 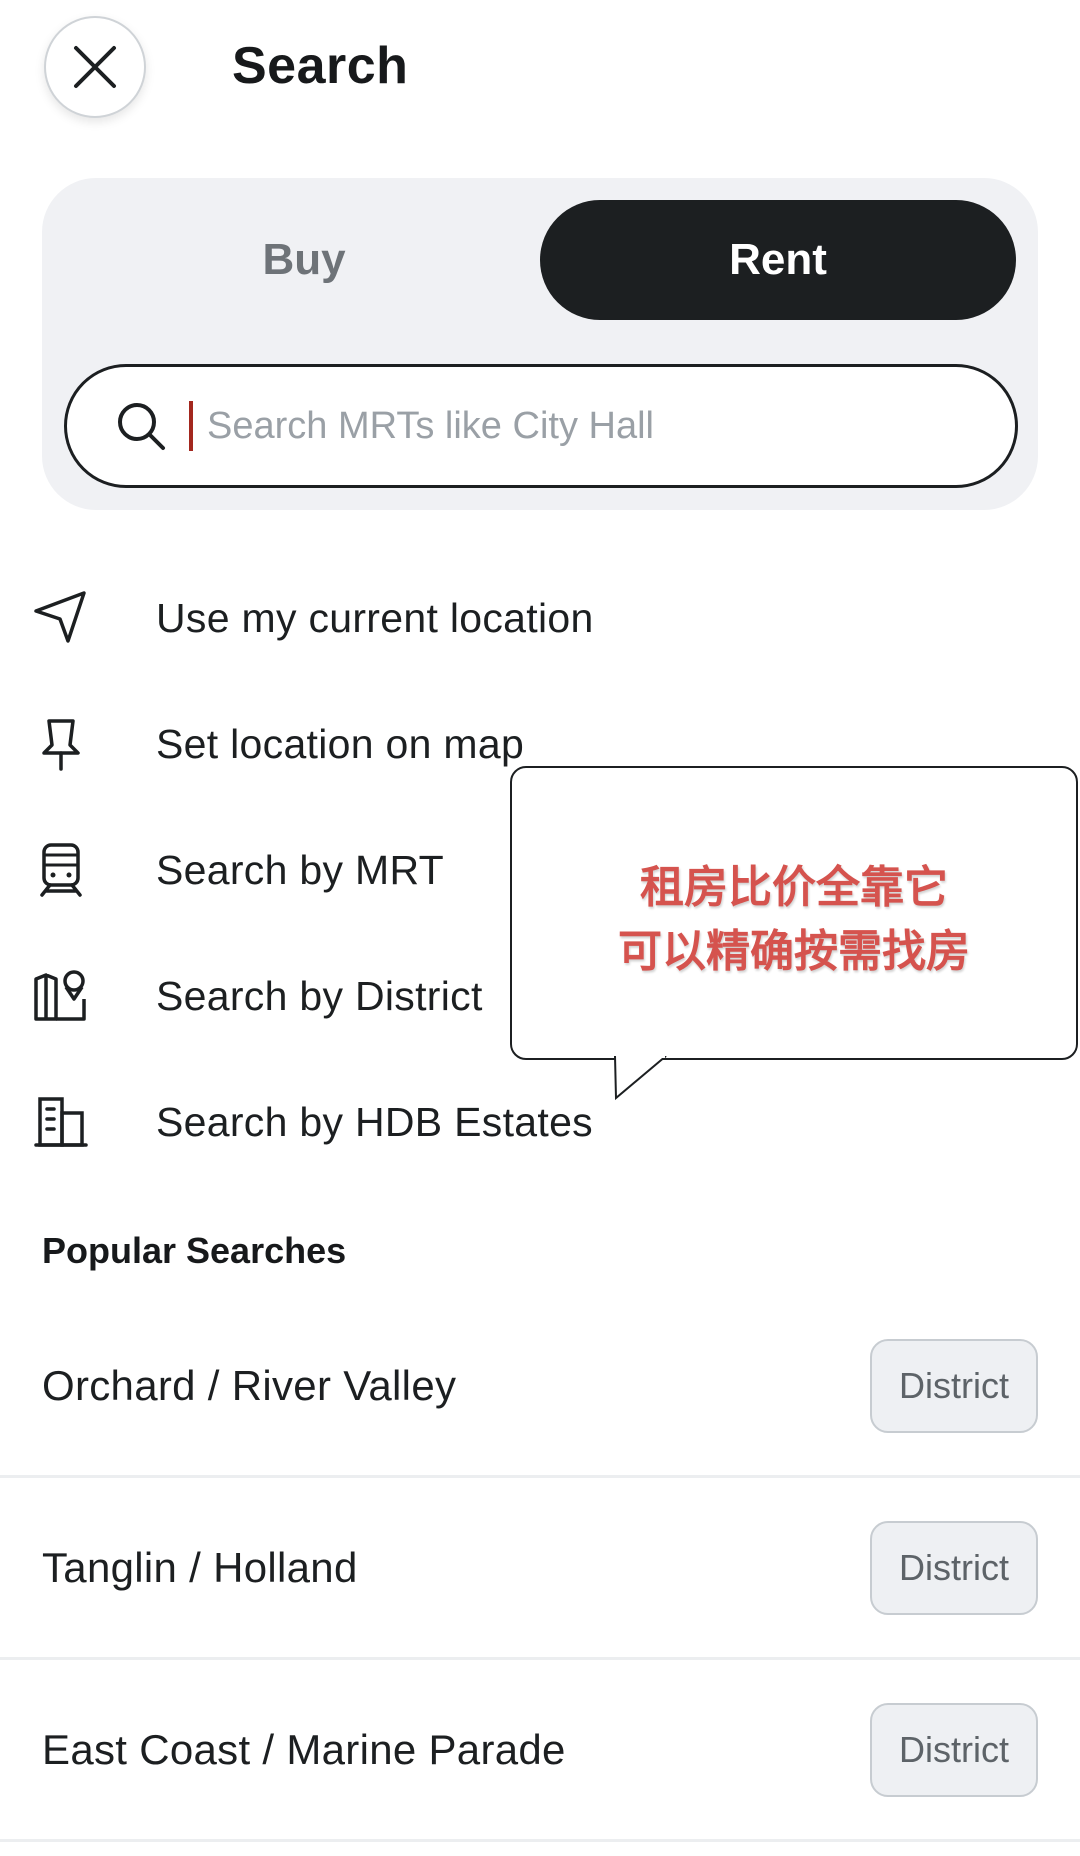 What do you see at coordinates (597, 426) in the screenshot?
I see `search-input` at bounding box center [597, 426].